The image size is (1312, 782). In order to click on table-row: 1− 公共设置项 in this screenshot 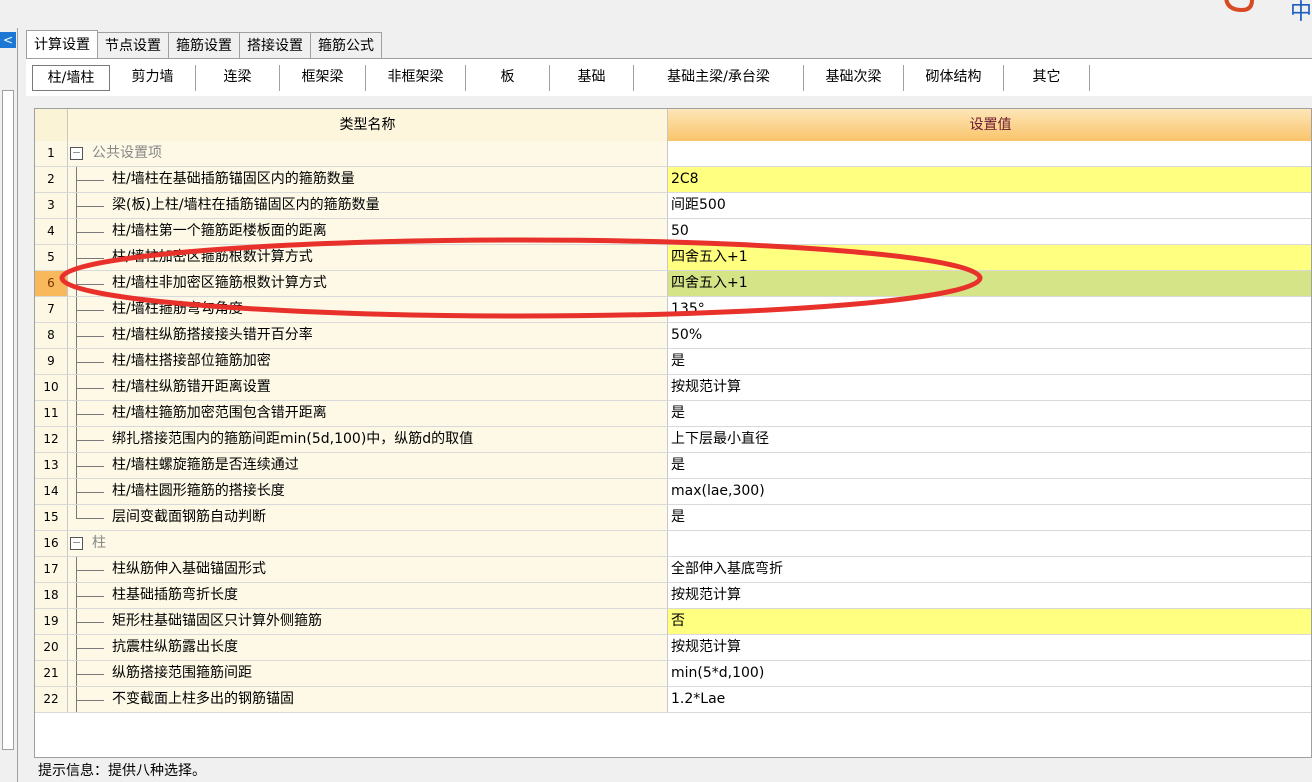, I will do `click(673, 154)`.